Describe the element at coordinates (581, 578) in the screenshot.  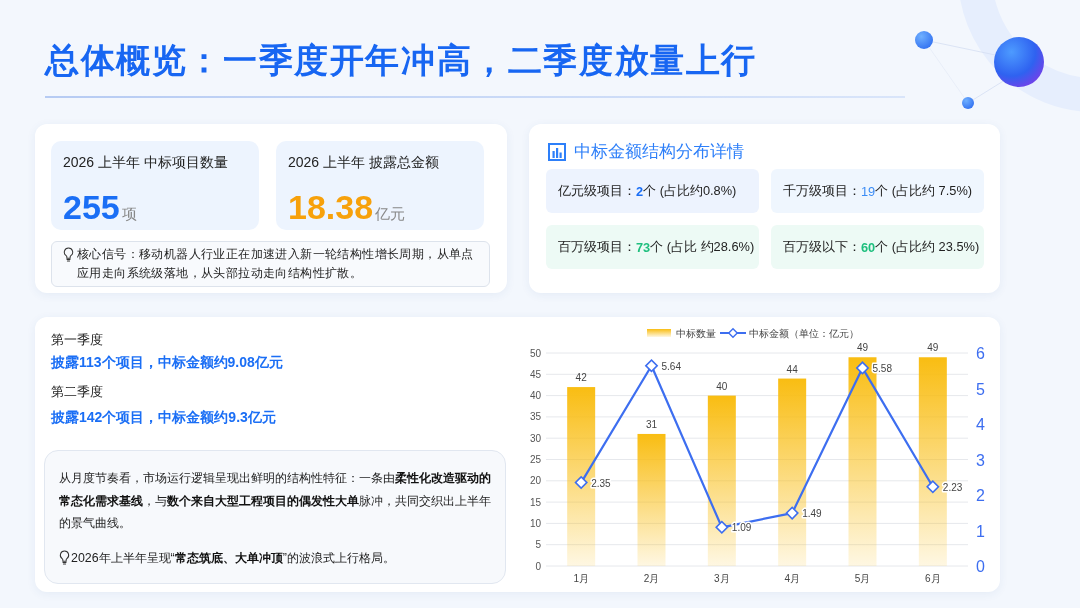
I see `category-label: 1月` at that location.